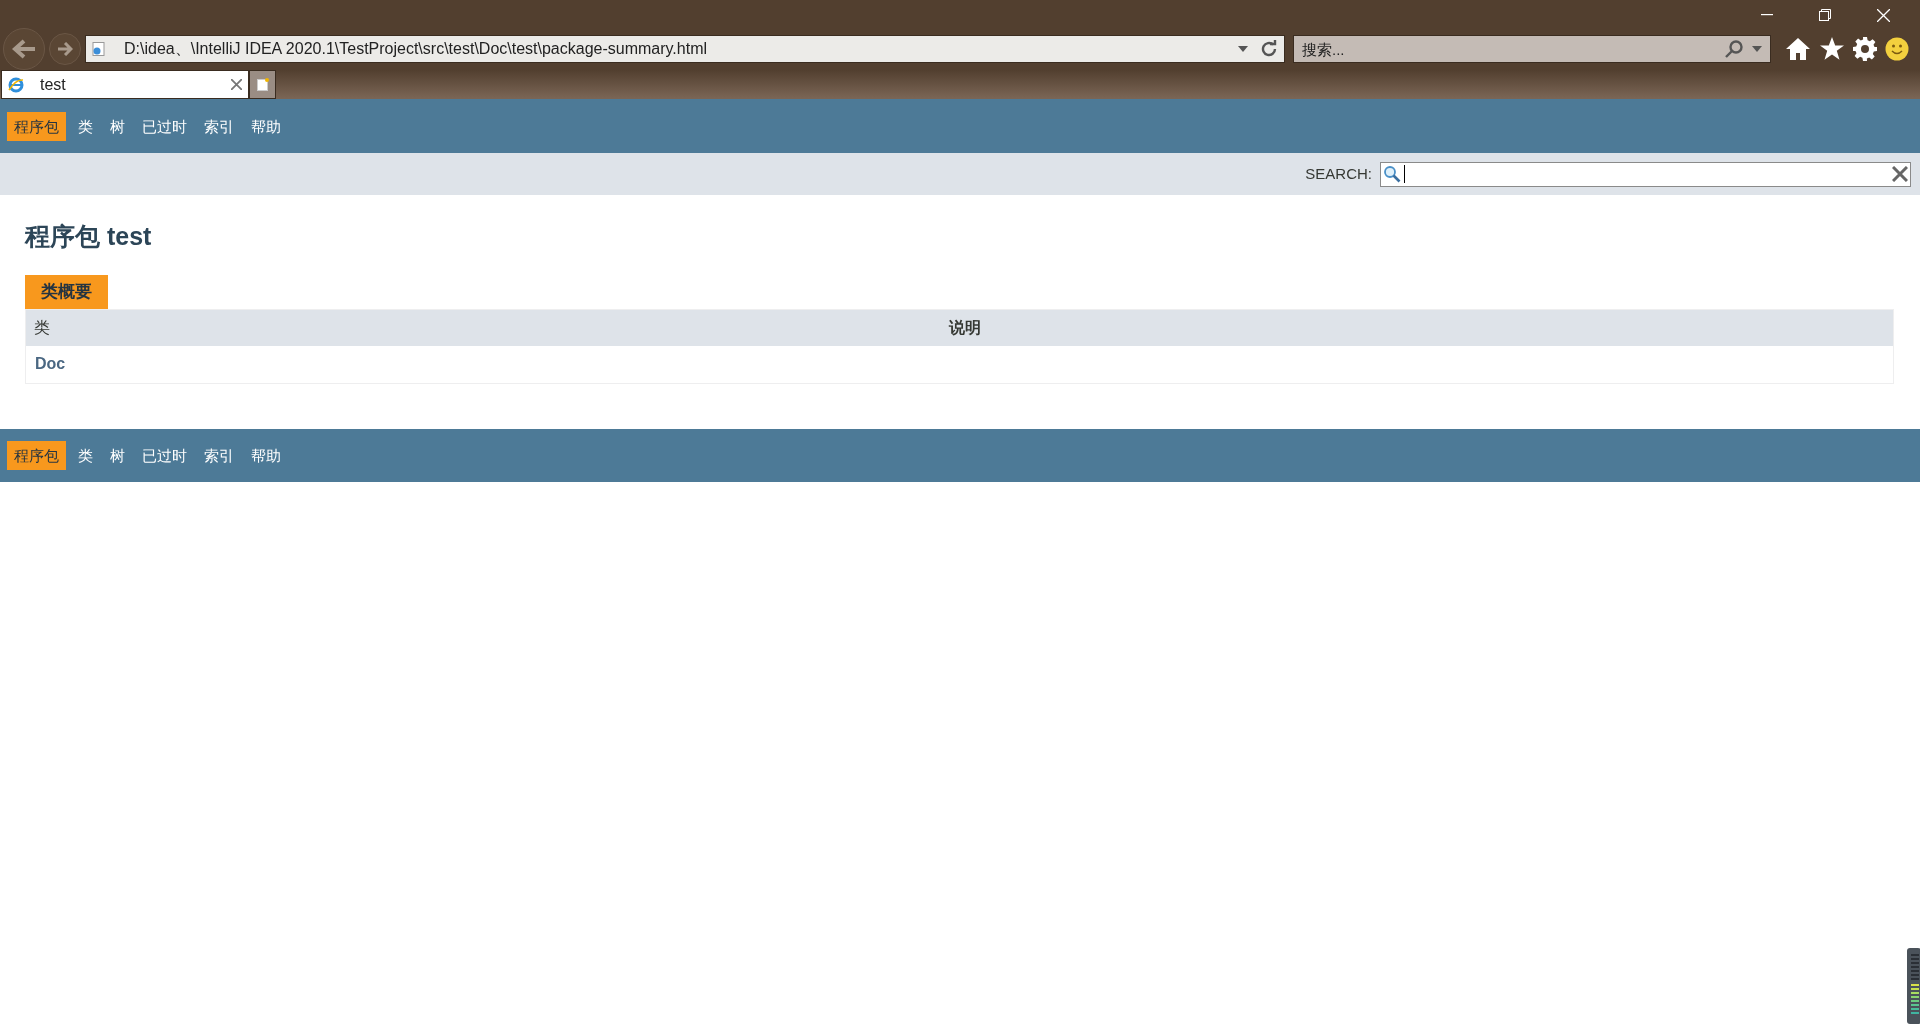 Image resolution: width=1920 pixels, height=1030 pixels. What do you see at coordinates (1825, 15) in the screenshot?
I see `restore-icon` at bounding box center [1825, 15].